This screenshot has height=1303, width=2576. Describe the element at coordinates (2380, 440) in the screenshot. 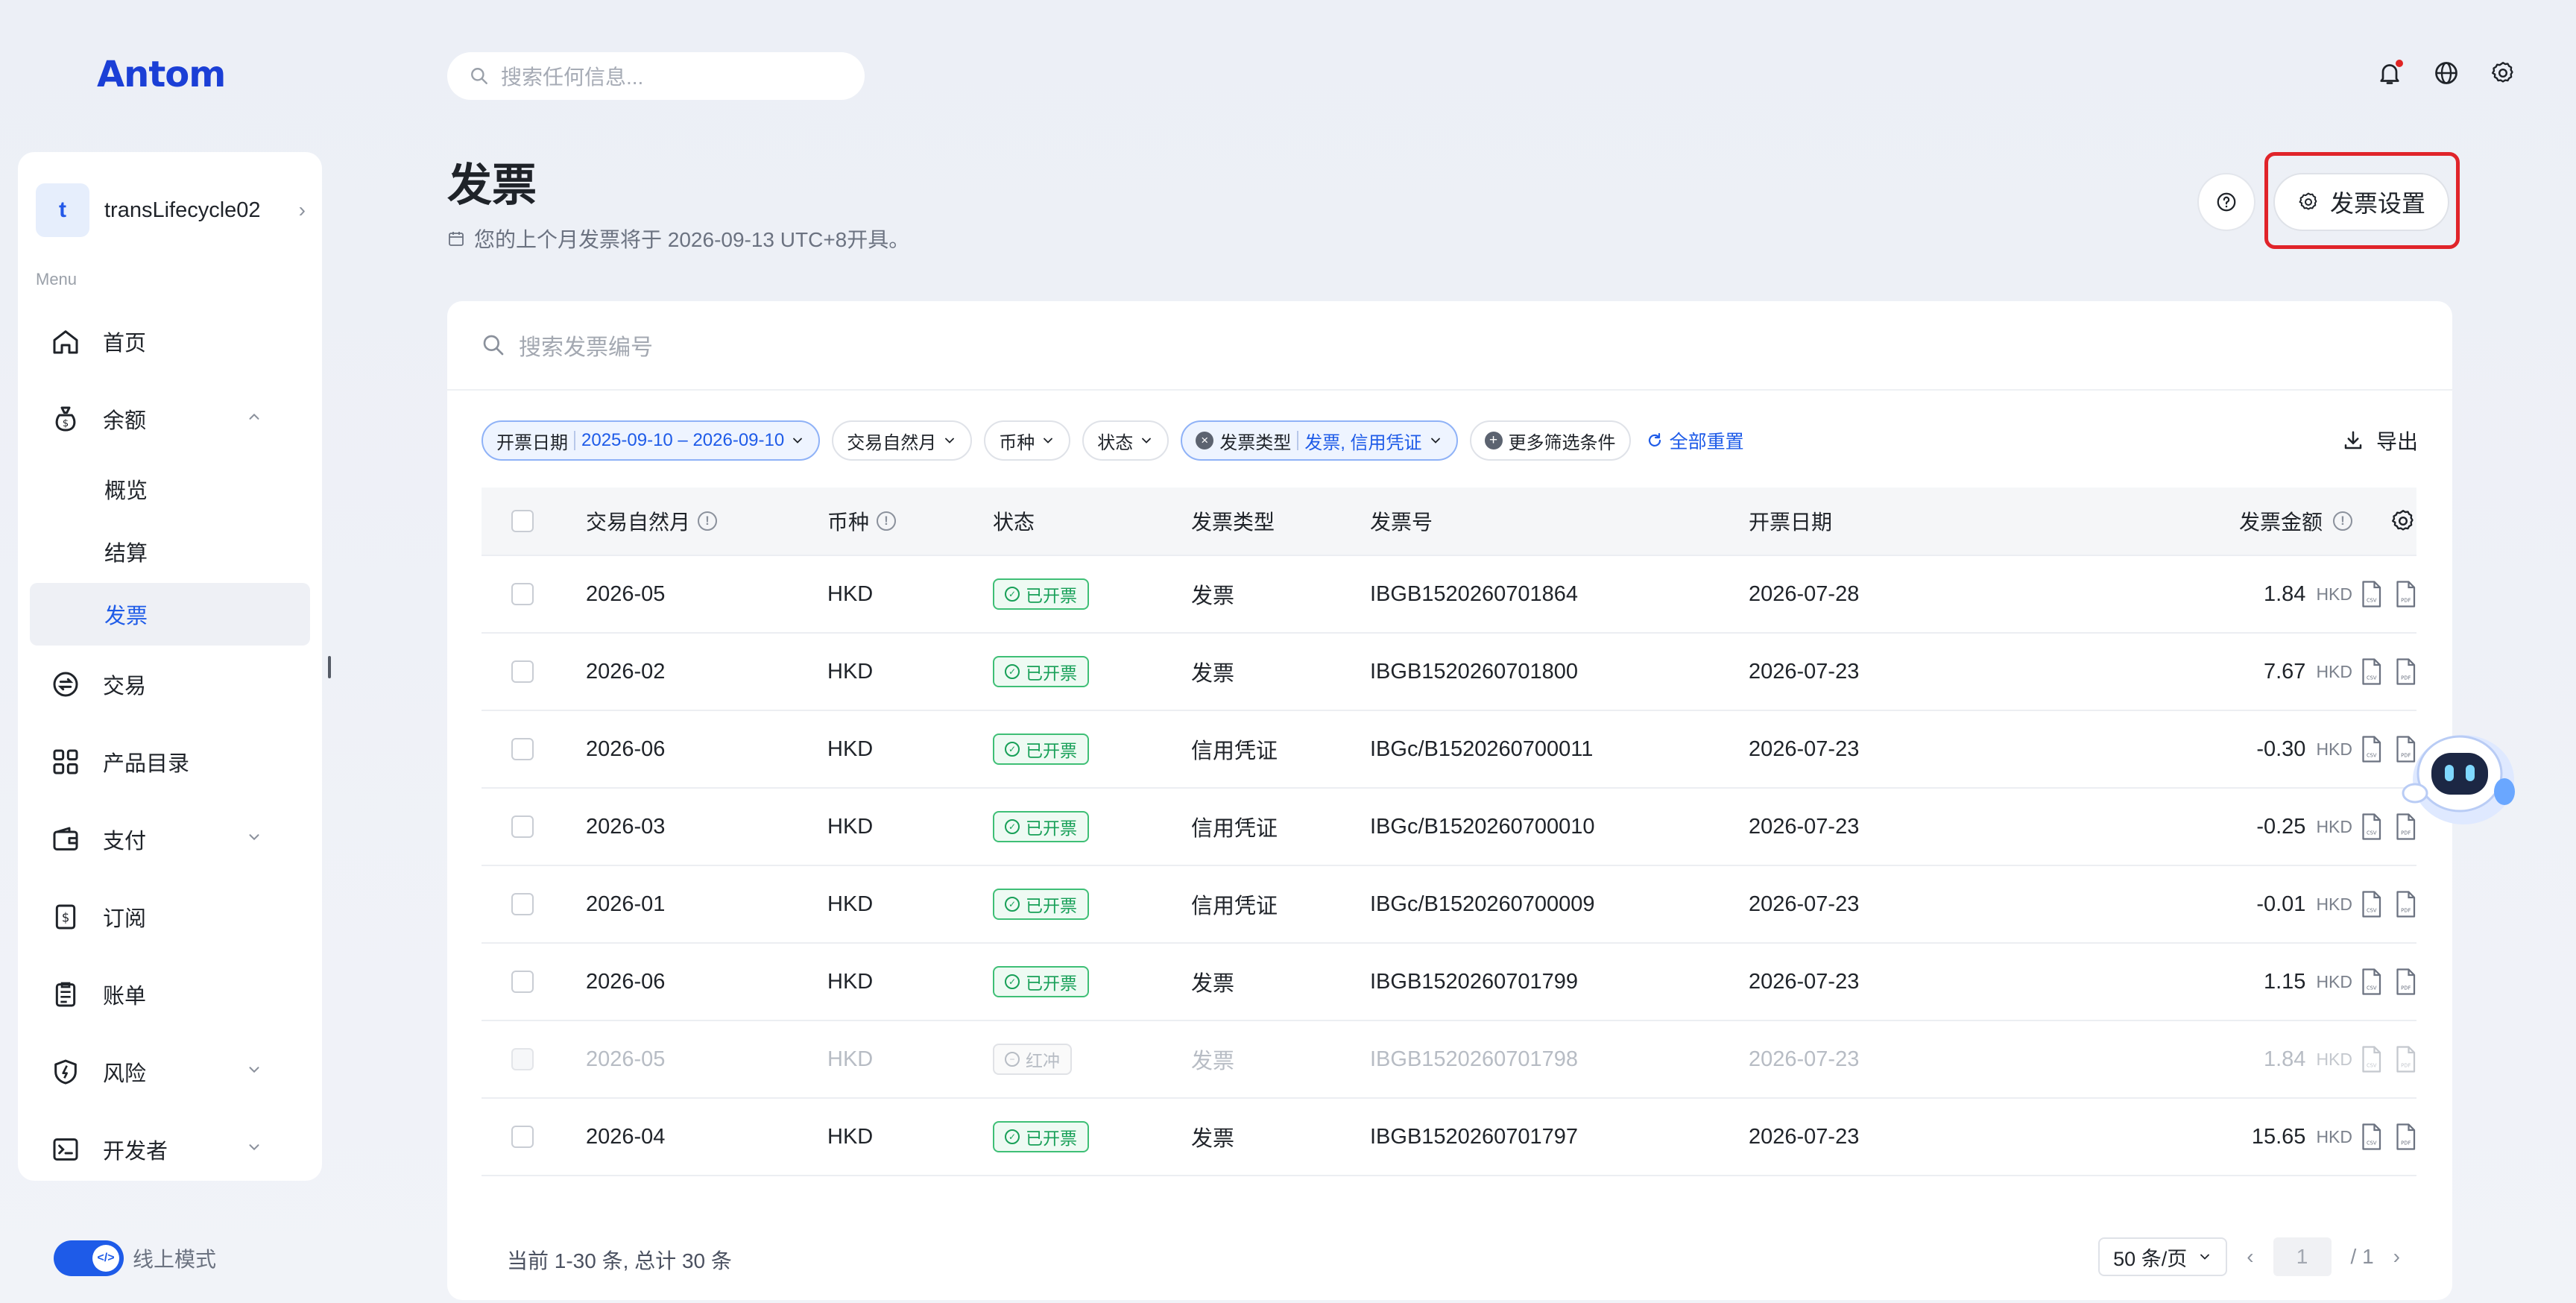

I see `export-button: 导出` at that location.